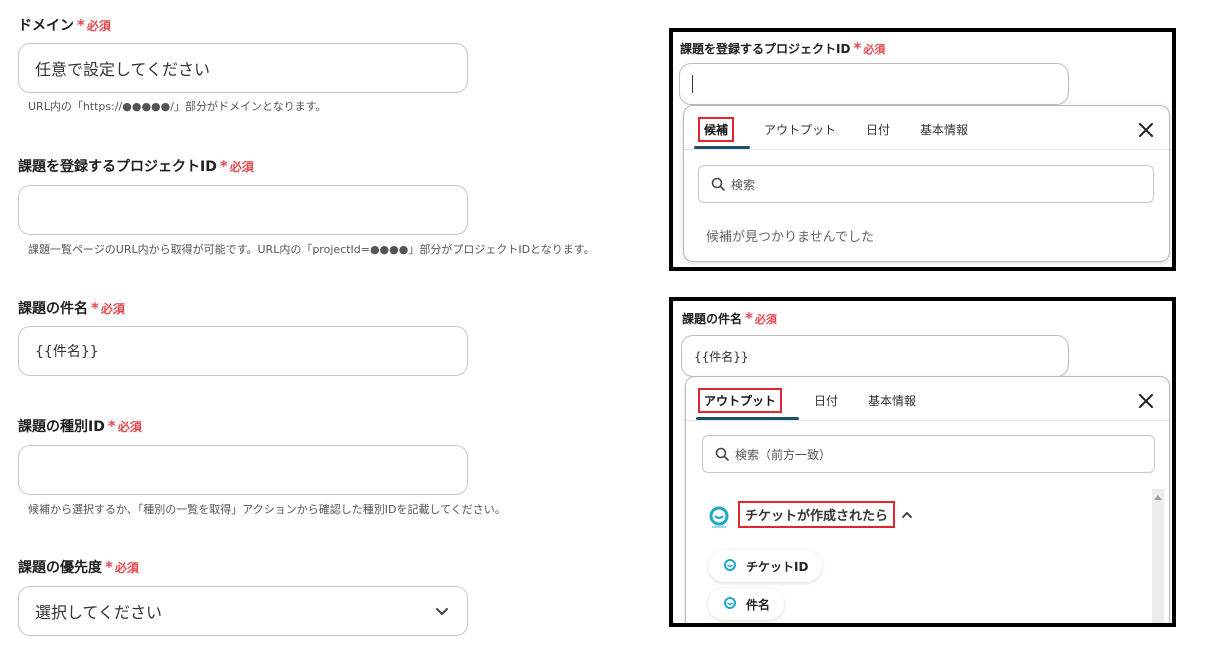 The image size is (1217, 651). What do you see at coordinates (117, 167) in the screenshot?
I see `project-id-label-text: 課題を登録するプロジェクトID` at bounding box center [117, 167].